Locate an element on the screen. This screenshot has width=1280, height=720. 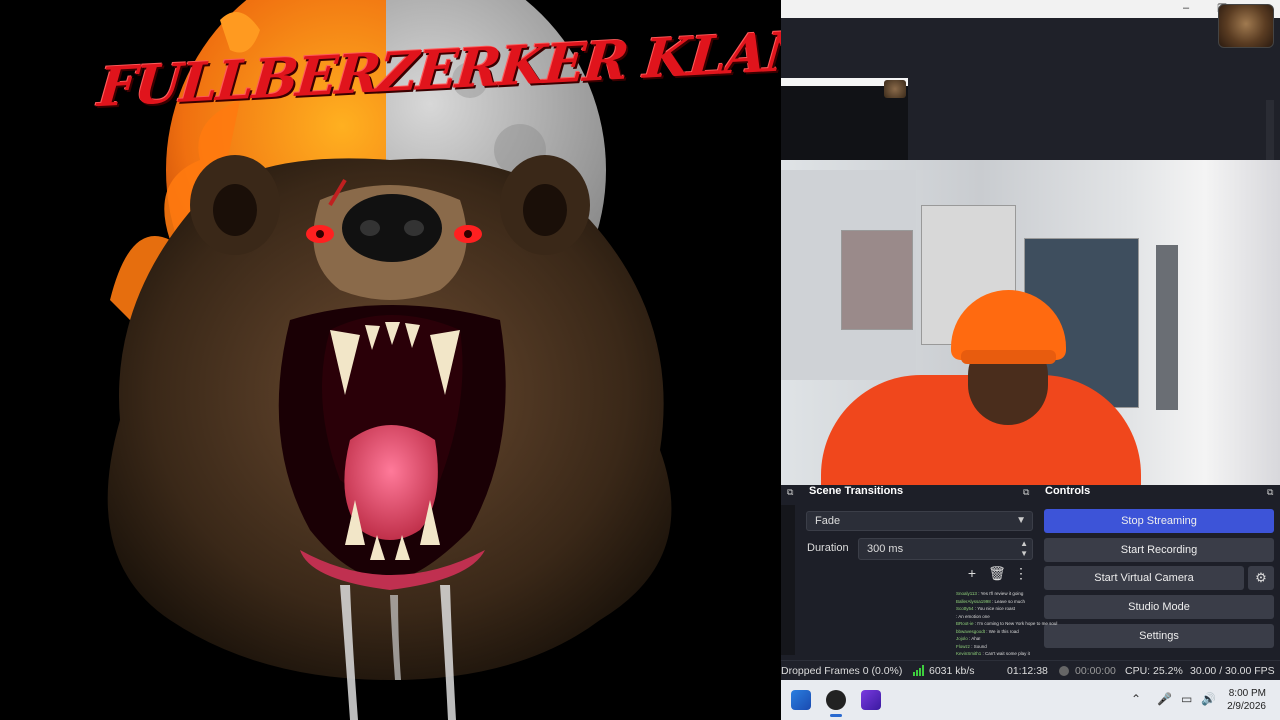
nested-avatar is located at coordinates (895, 89).